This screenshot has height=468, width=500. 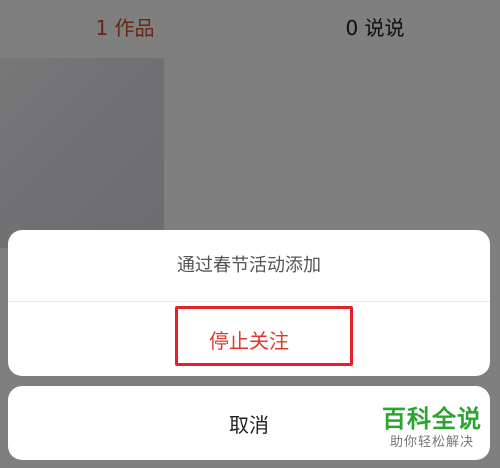 What do you see at coordinates (432, 419) in the screenshot?
I see `watermark-title: 百科全说` at bounding box center [432, 419].